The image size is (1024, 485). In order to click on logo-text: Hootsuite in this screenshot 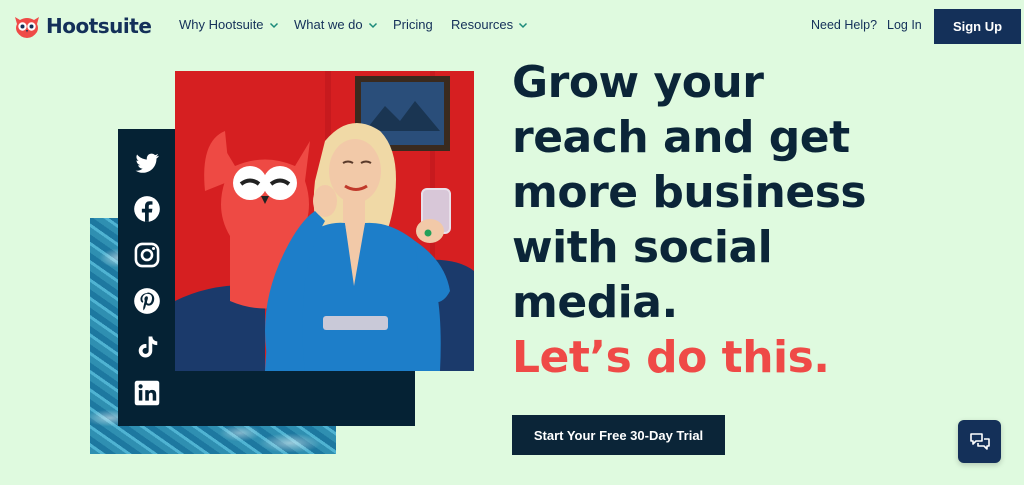, I will do `click(99, 26)`.